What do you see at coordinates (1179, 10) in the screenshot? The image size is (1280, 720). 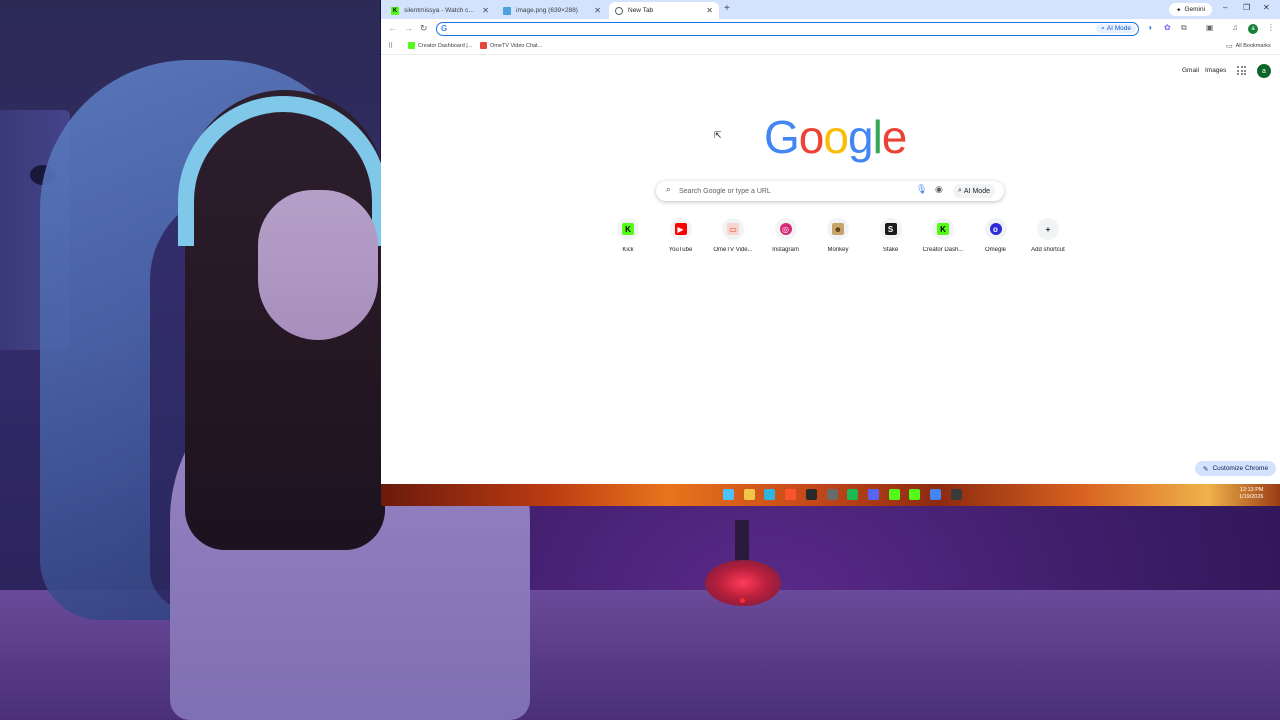 I see `gemini-sparkle-icon: ✦` at bounding box center [1179, 10].